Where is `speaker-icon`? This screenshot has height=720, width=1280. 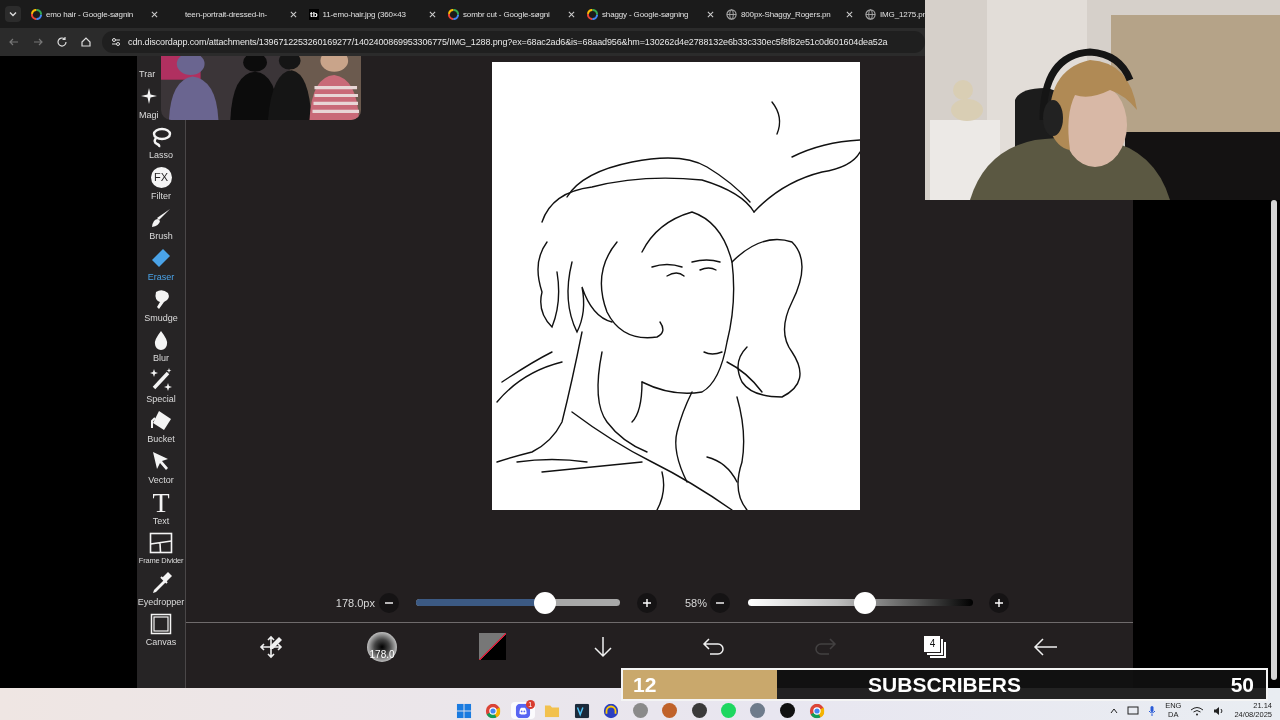
speaker-icon is located at coordinates (1219, 710).